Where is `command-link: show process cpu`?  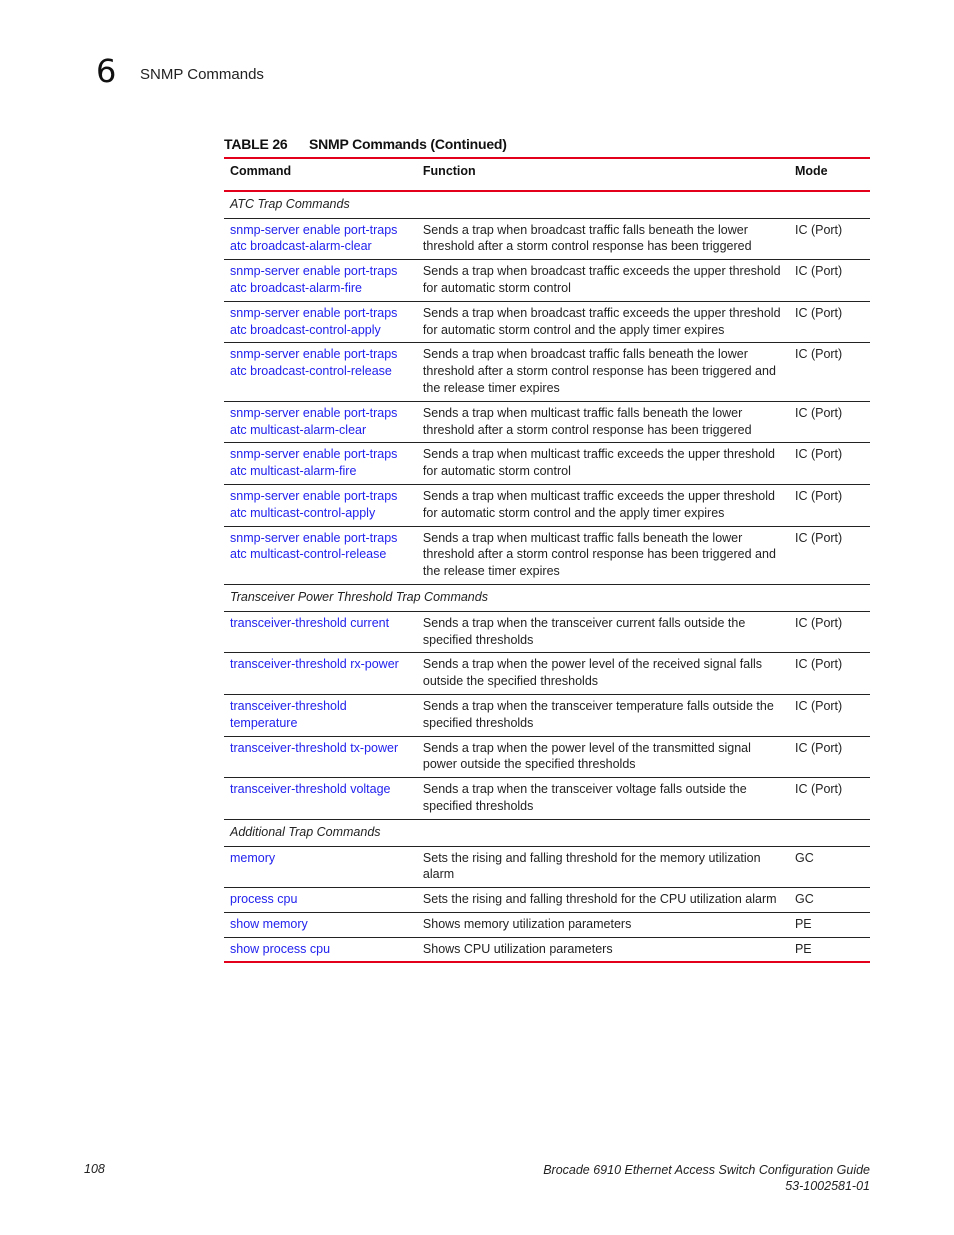 command-link: show process cpu is located at coordinates (280, 949).